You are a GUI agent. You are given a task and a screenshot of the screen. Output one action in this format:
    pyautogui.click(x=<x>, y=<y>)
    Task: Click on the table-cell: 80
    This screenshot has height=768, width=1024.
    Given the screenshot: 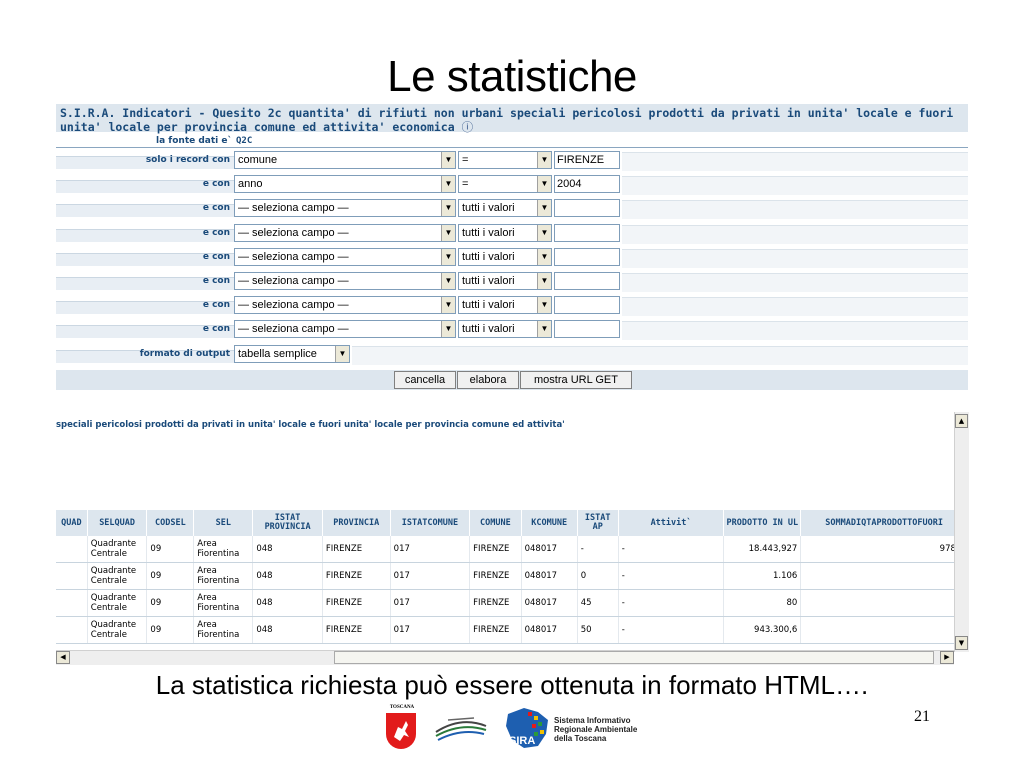 What is the action you would take?
    pyautogui.click(x=762, y=603)
    